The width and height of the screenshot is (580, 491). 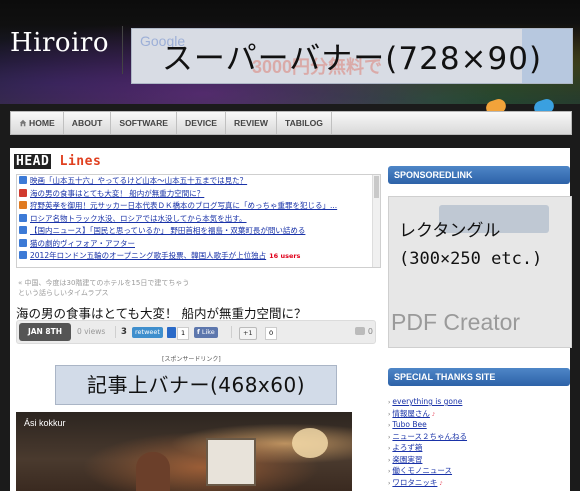 What do you see at coordinates (285, 256) in the screenshot?
I see `users-count-badge: 16 users` at bounding box center [285, 256].